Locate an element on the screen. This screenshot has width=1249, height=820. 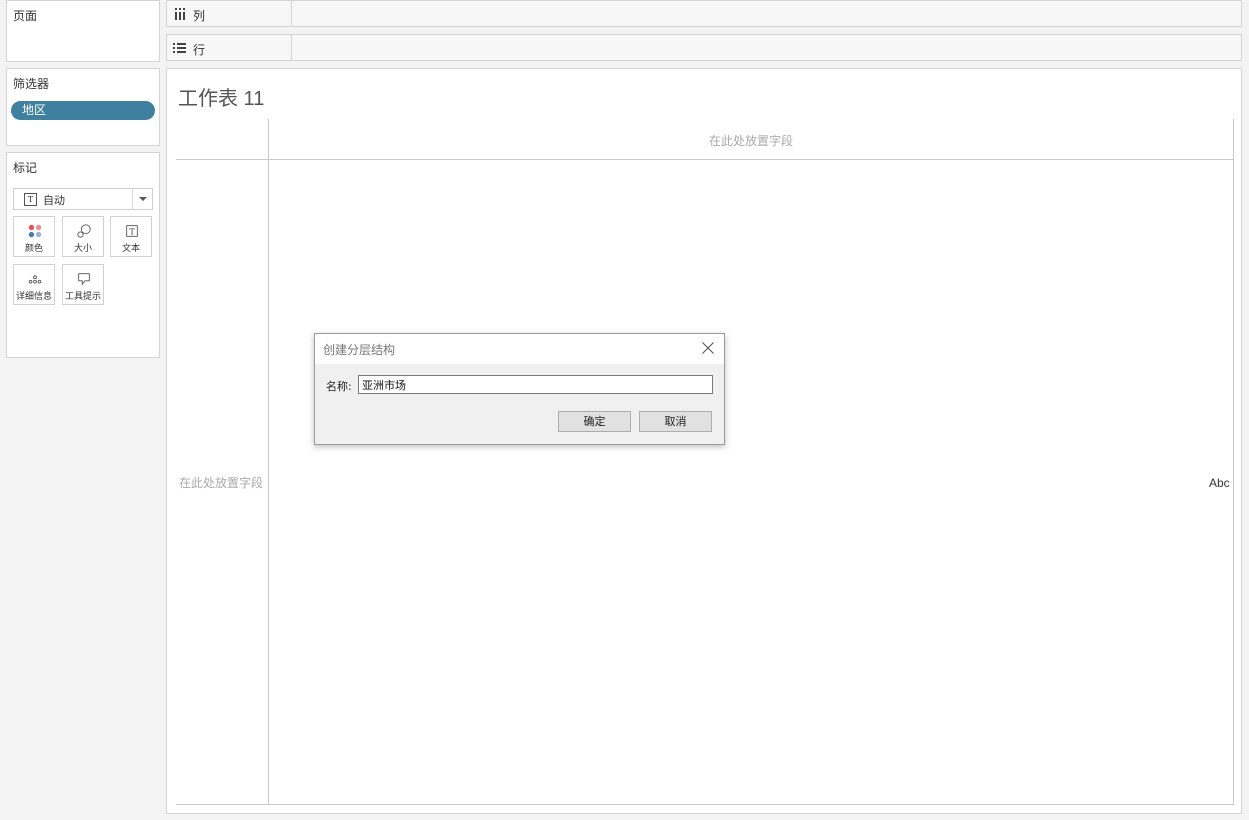
dialog-title: 创建分层结构 is located at coordinates (359, 350).